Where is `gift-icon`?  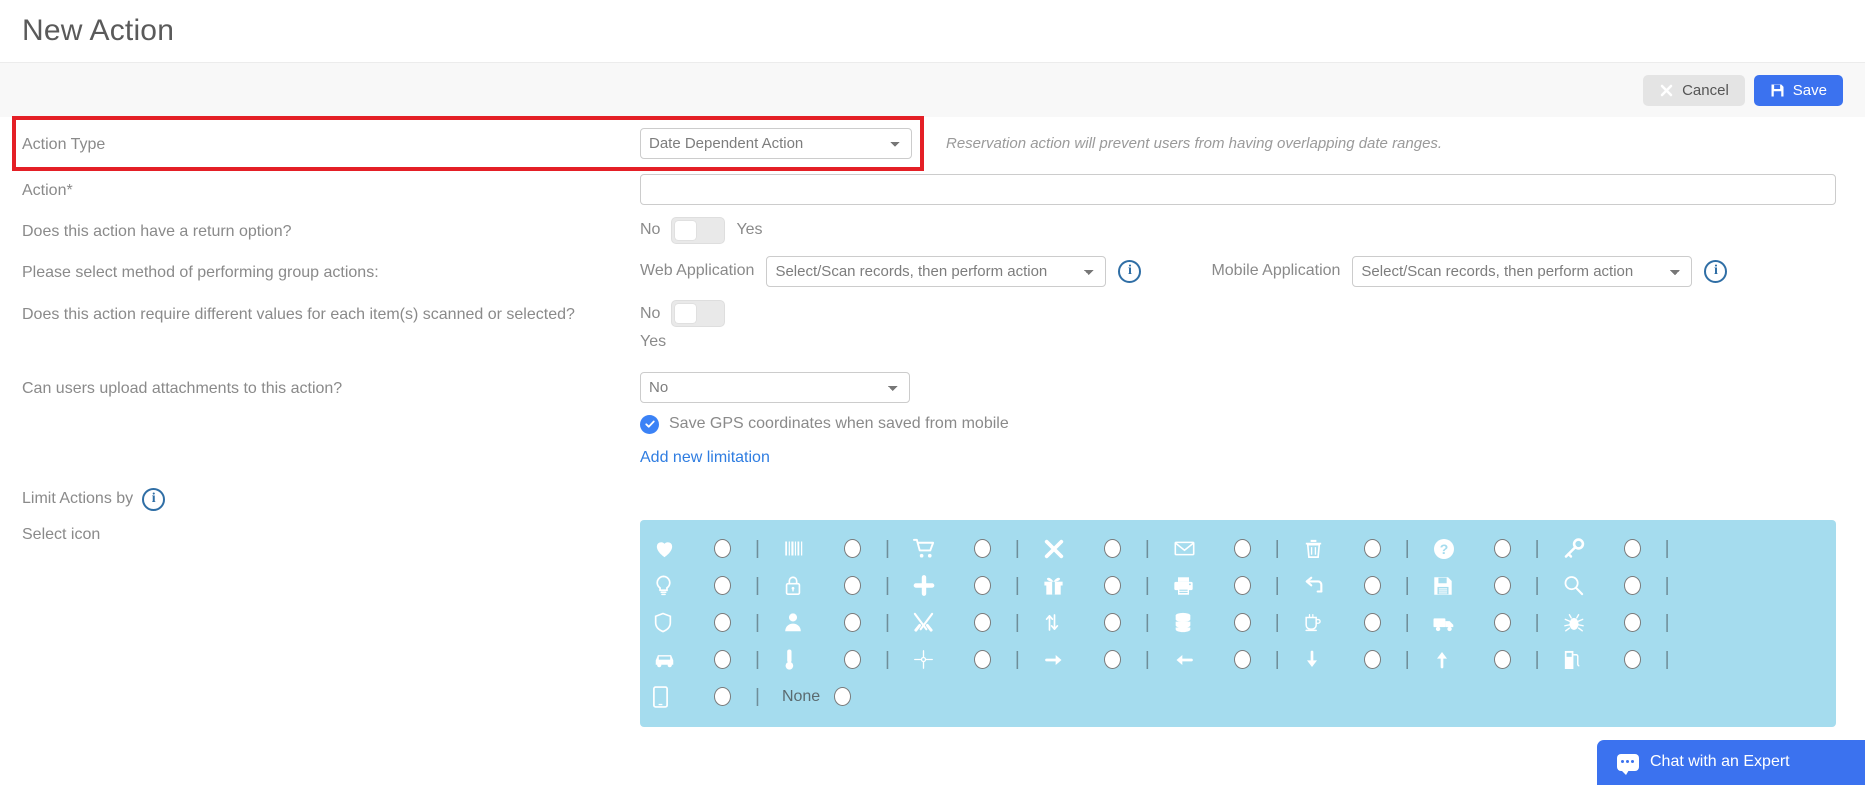 gift-icon is located at coordinates (1073, 585).